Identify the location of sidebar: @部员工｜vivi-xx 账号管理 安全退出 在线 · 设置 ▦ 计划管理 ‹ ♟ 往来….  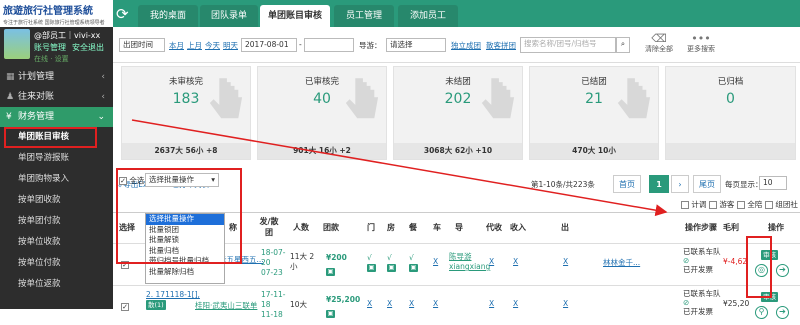
(56, 168).